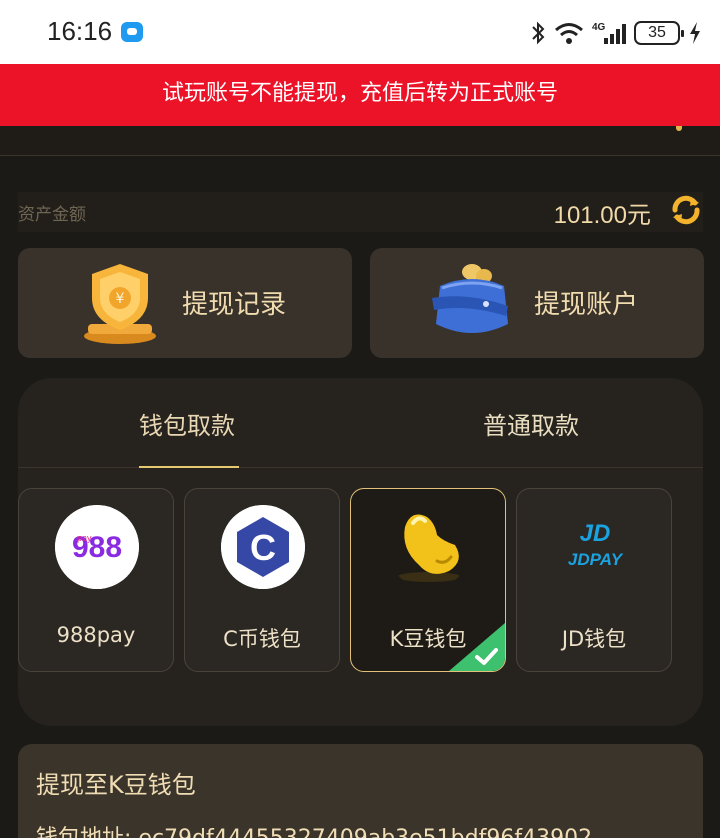  I want to click on wallet-name: C币钱包, so click(262, 639).